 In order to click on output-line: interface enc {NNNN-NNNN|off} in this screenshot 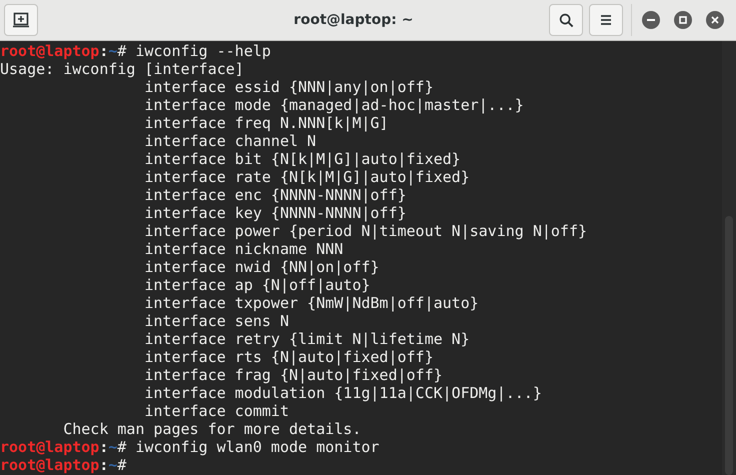, I will do `click(274, 195)`.